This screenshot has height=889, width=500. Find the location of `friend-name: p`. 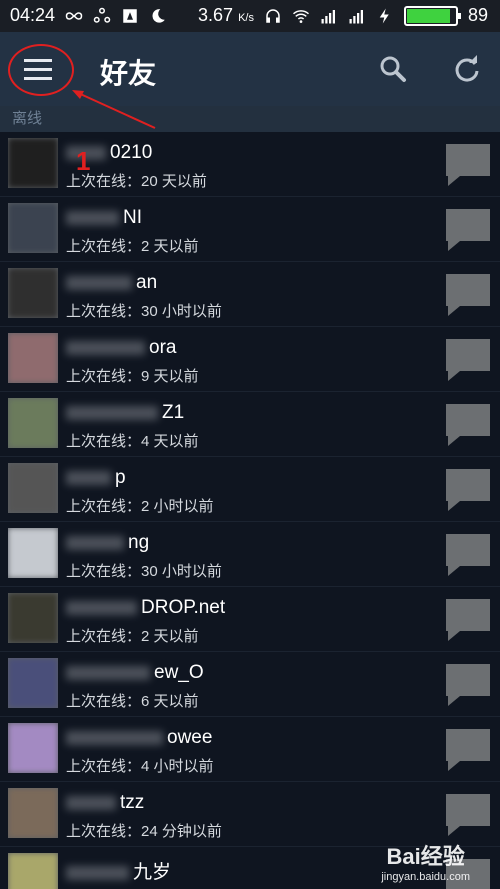

friend-name: p is located at coordinates (96, 478).